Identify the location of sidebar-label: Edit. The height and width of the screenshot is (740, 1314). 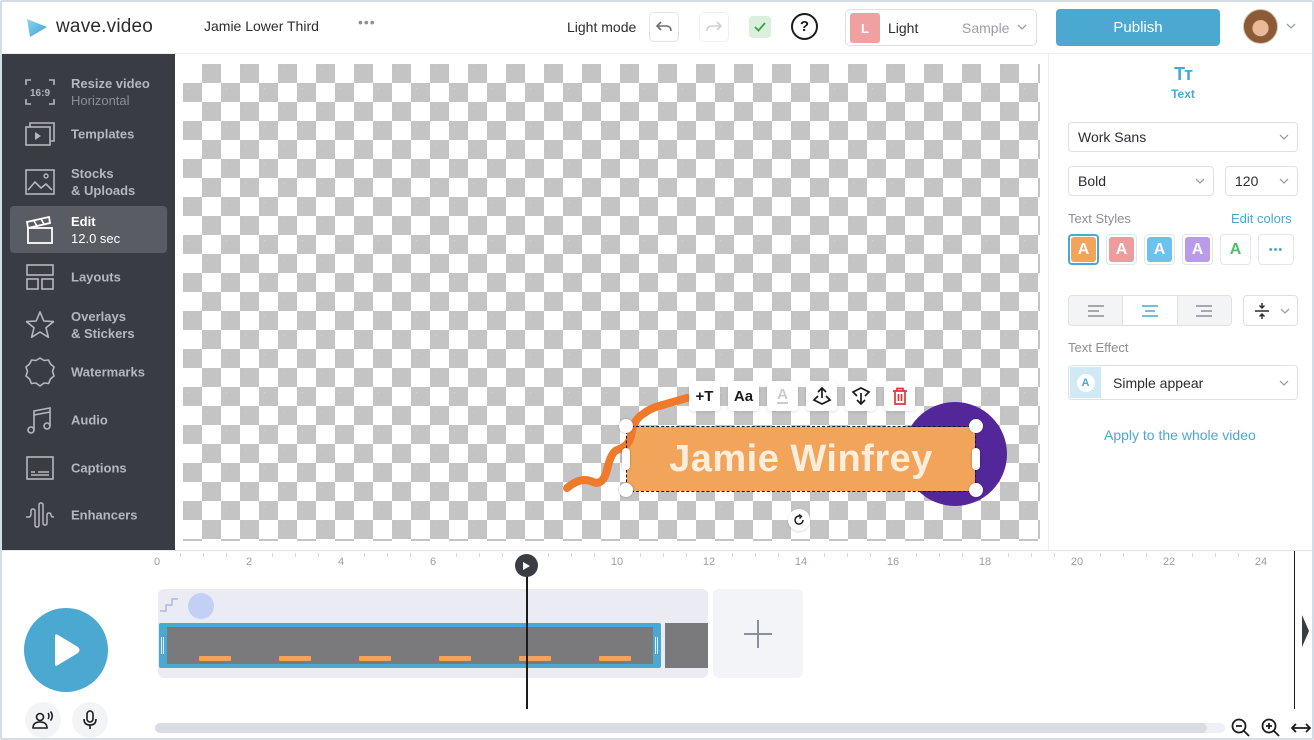
(83, 221).